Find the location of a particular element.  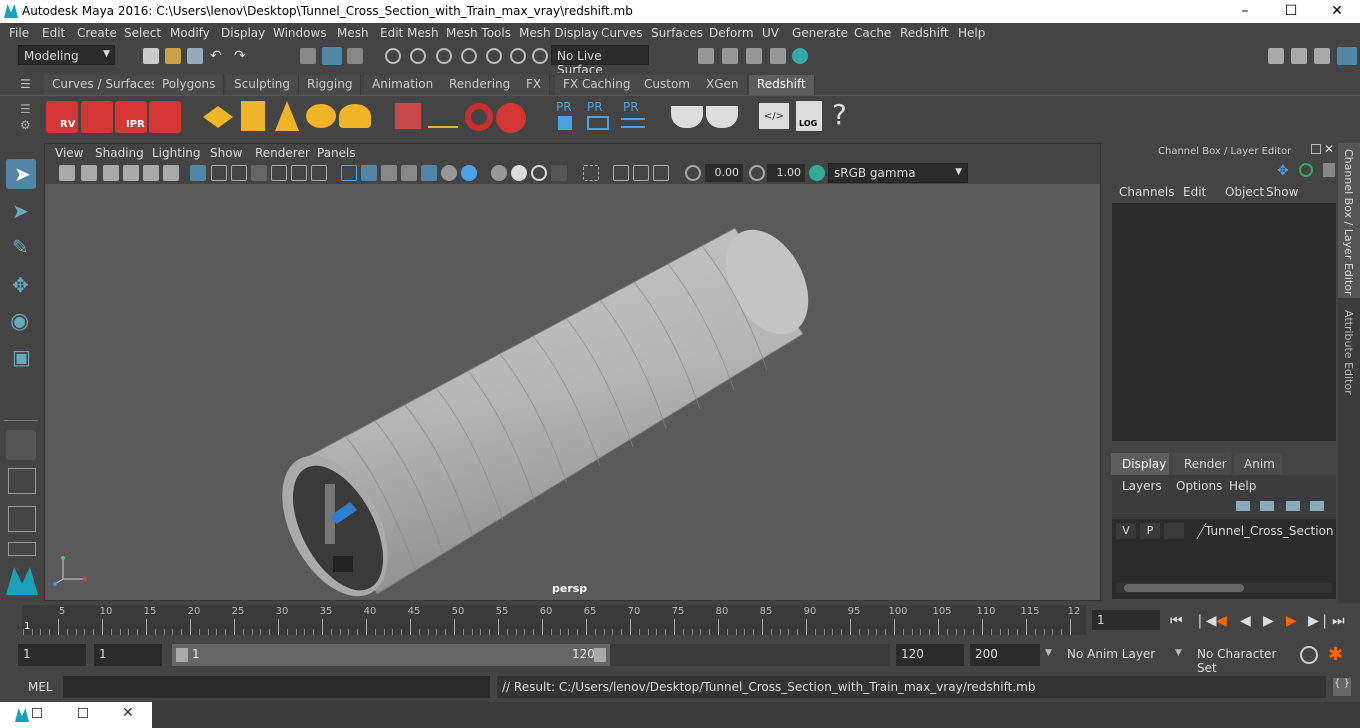

tab-xgen: XGen is located at coordinates (723, 85).